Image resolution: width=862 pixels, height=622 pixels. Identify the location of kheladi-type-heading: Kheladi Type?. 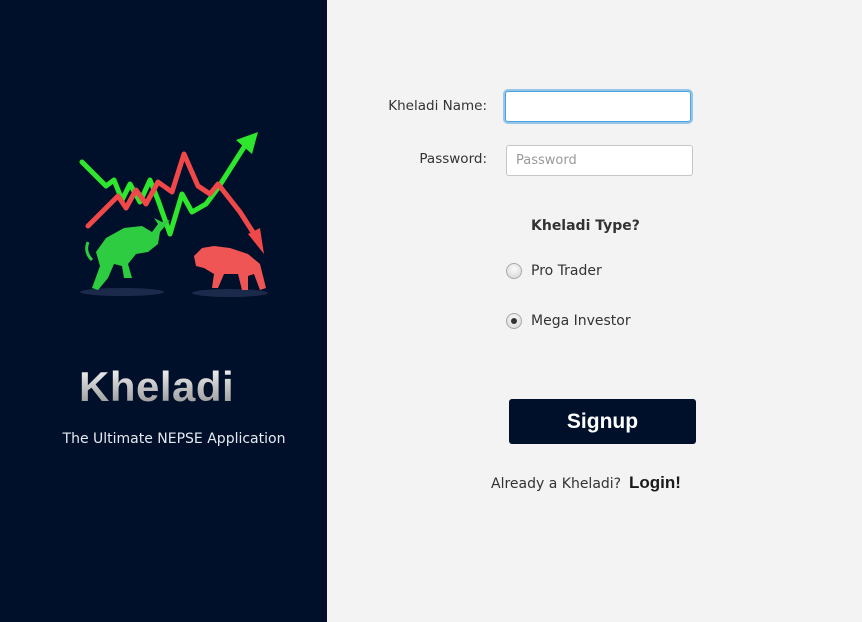
(585, 226).